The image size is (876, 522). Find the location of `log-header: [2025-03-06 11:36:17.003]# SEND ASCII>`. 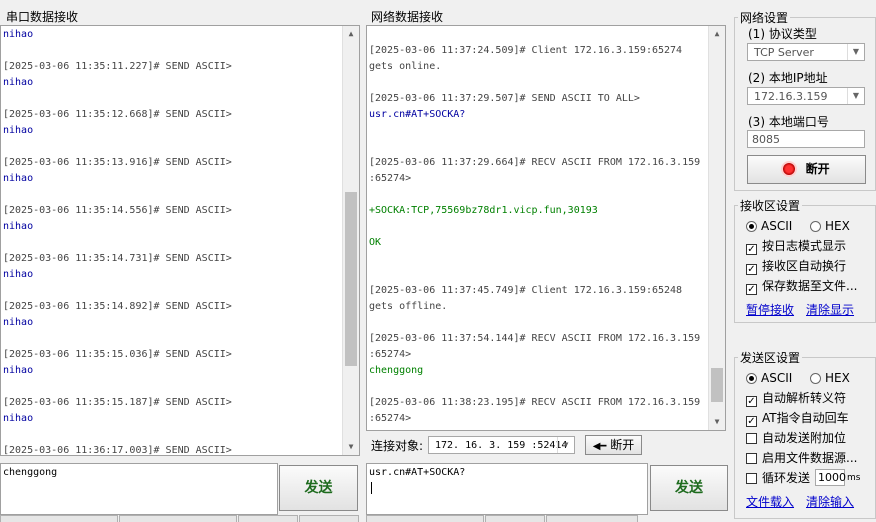

log-header: [2025-03-06 11:36:17.003]# SEND ASCII> is located at coordinates (117, 450).